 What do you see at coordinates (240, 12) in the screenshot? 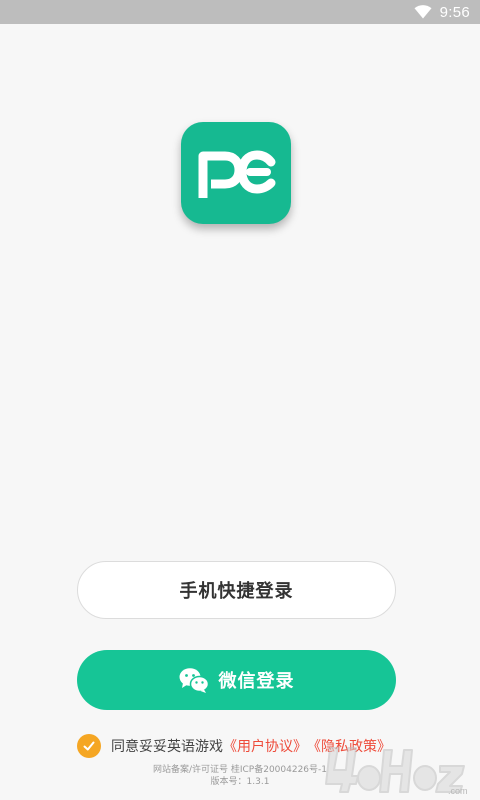
I see `status-bar: 9:56` at bounding box center [240, 12].